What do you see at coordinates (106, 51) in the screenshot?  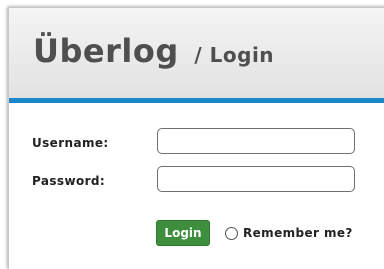 I see `brand-name: Überlog` at bounding box center [106, 51].